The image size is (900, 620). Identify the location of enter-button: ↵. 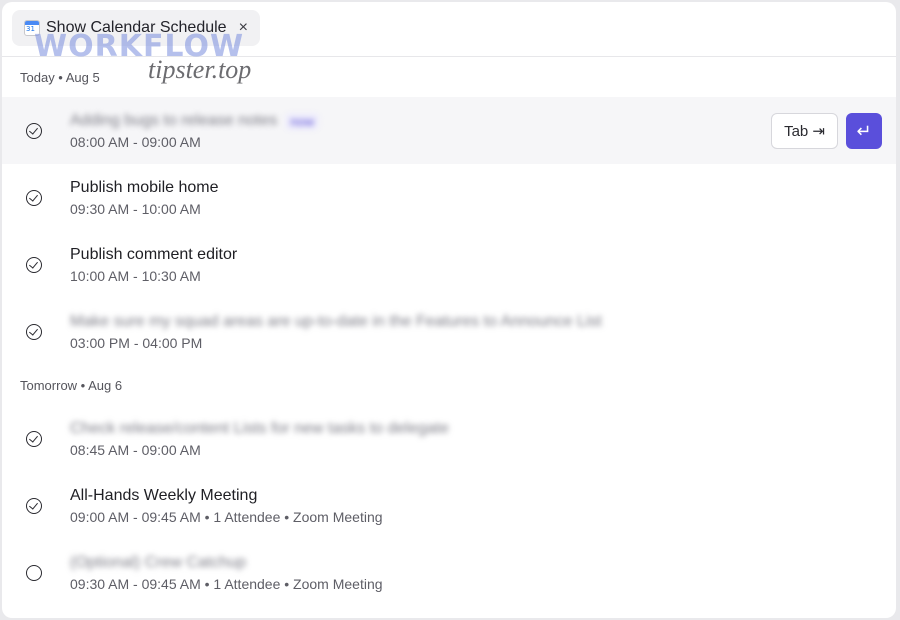
(864, 131).